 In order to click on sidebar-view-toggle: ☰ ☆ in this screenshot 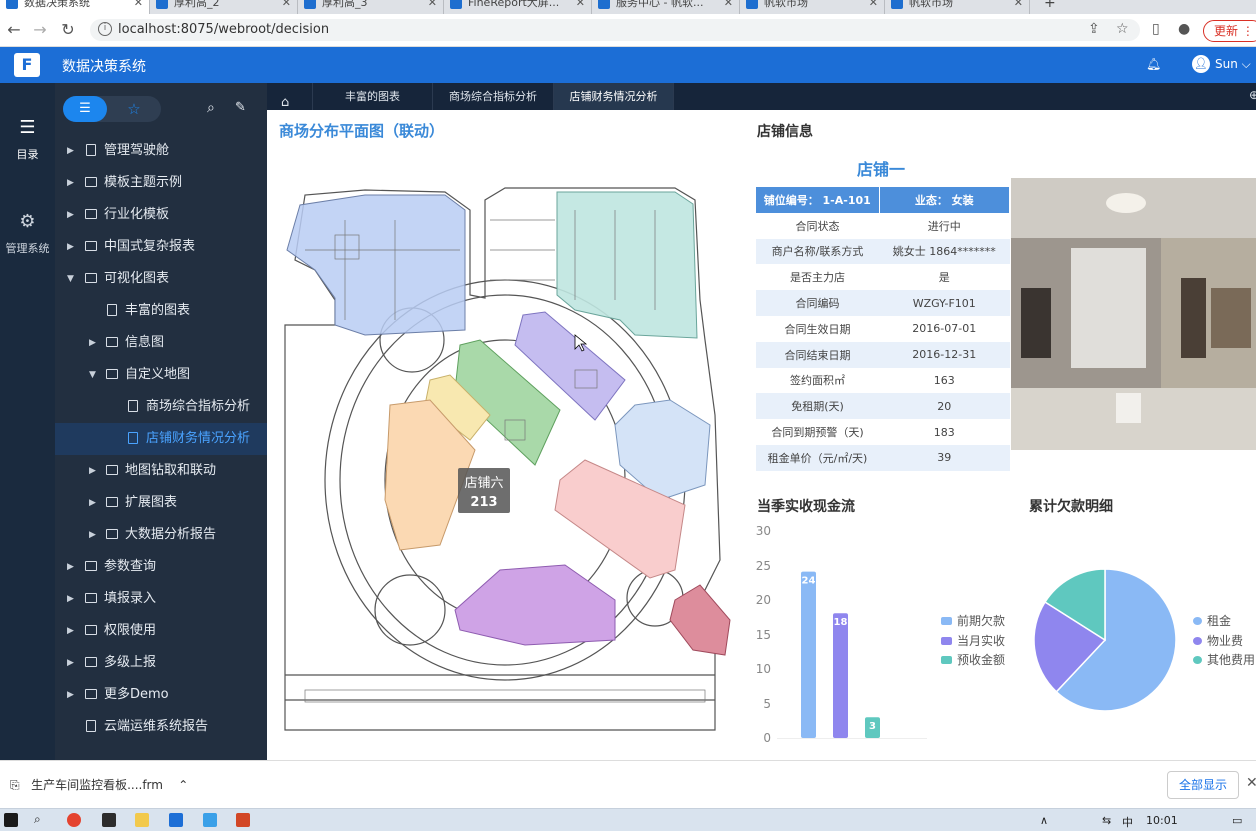, I will do `click(112, 109)`.